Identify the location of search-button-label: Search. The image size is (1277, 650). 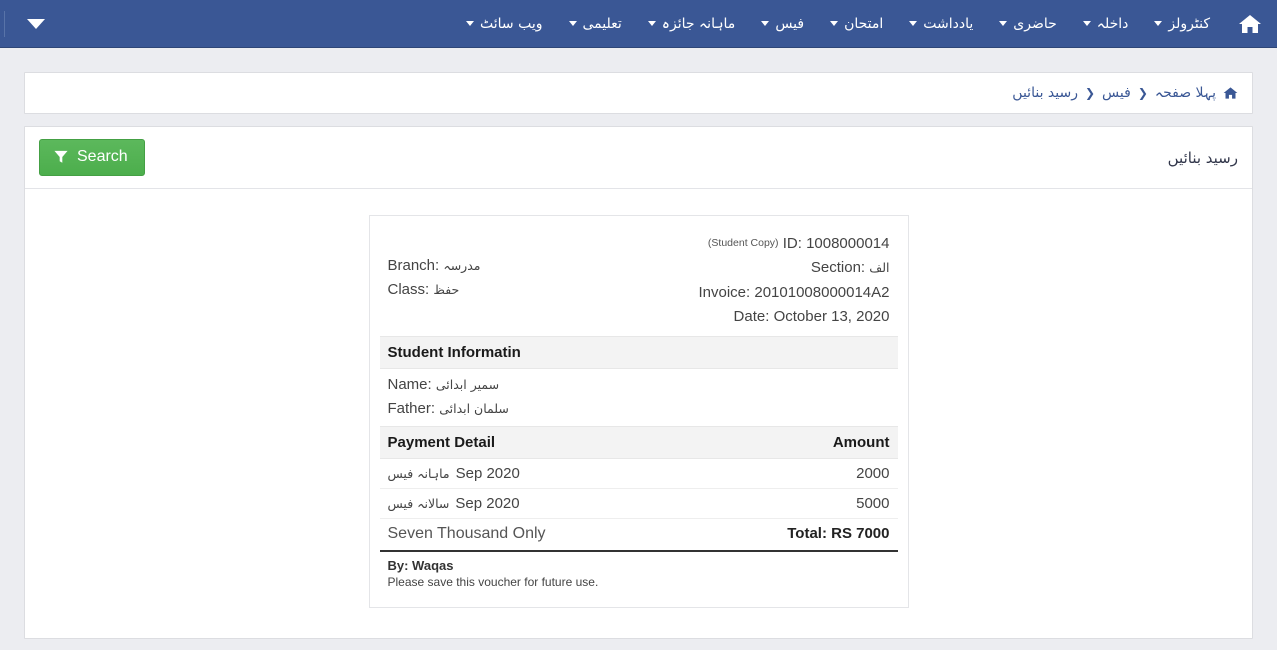
(102, 156).